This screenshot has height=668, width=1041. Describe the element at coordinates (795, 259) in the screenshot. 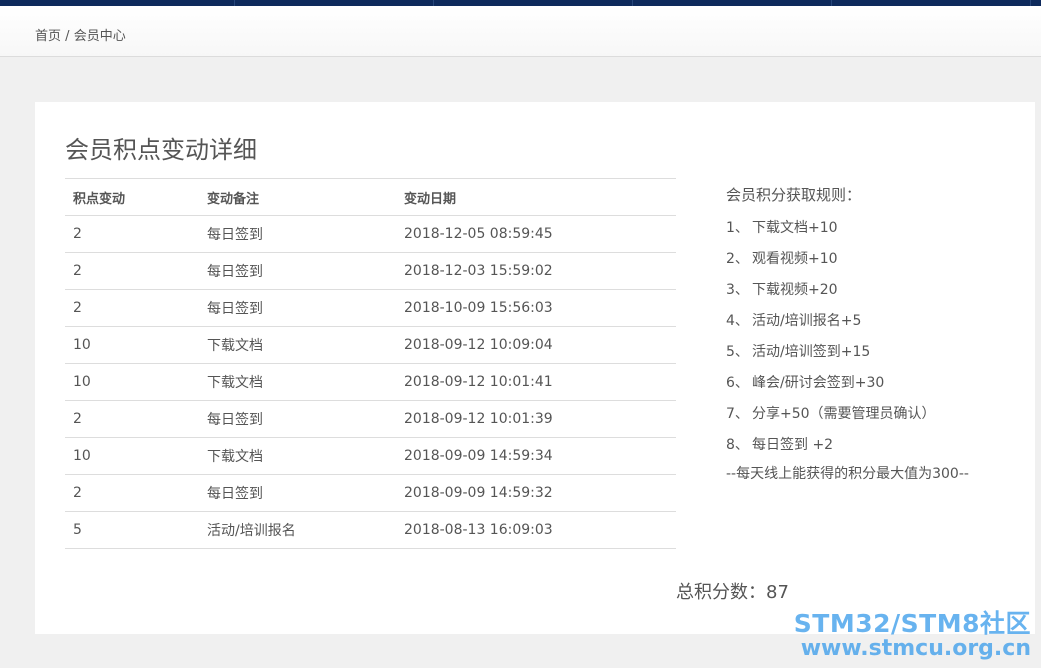

I see `rule-text: 观看视频+10` at that location.